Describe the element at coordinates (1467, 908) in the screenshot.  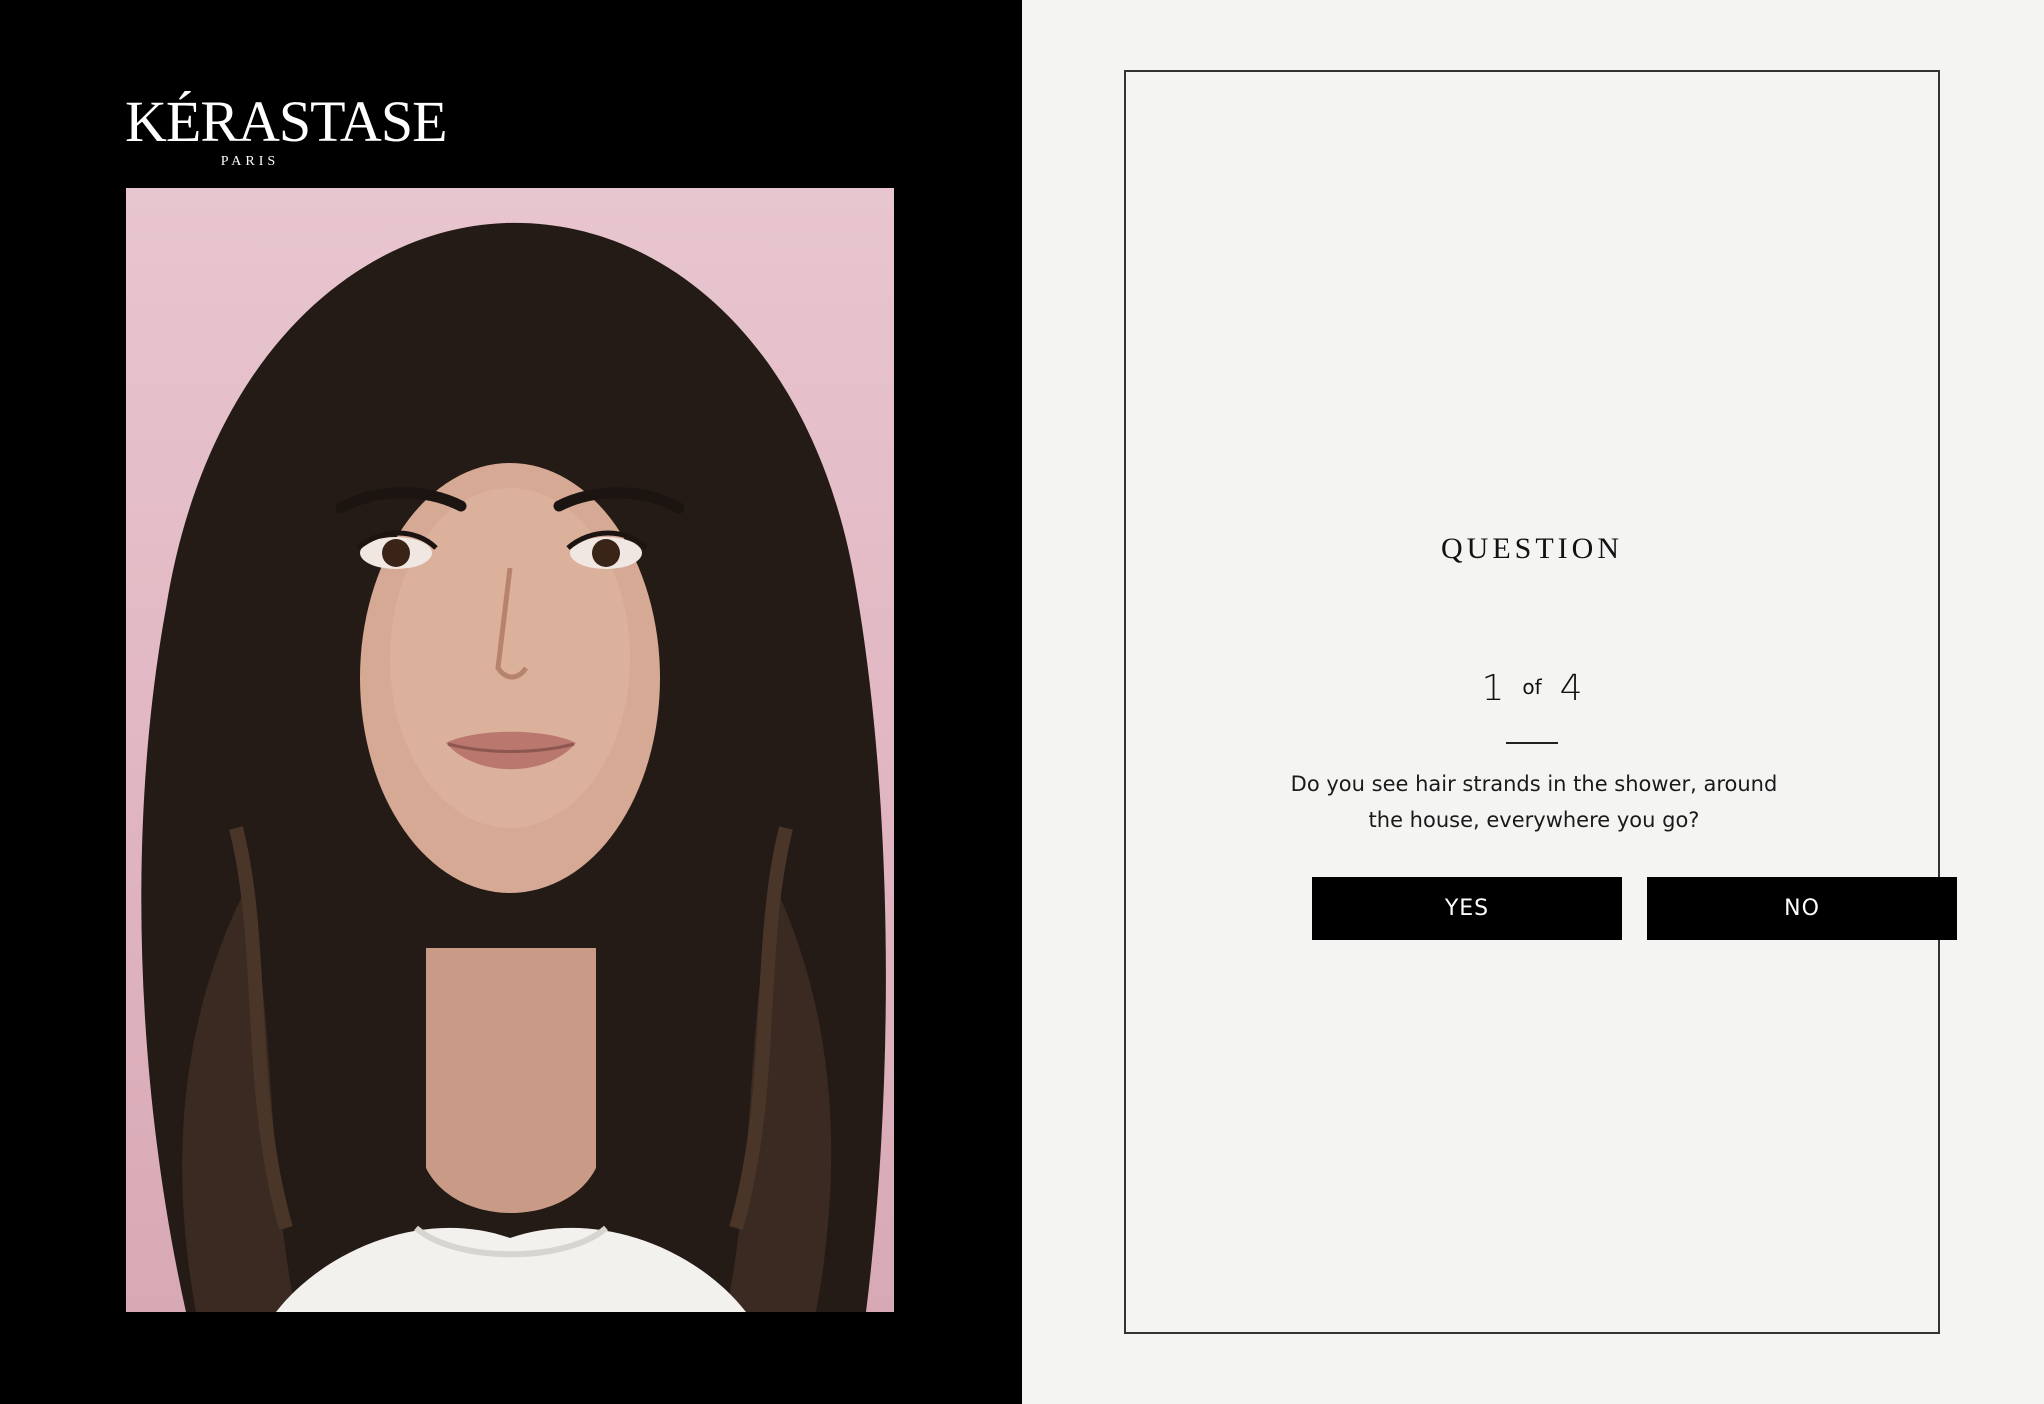
I see `yes-button: YES` at that location.